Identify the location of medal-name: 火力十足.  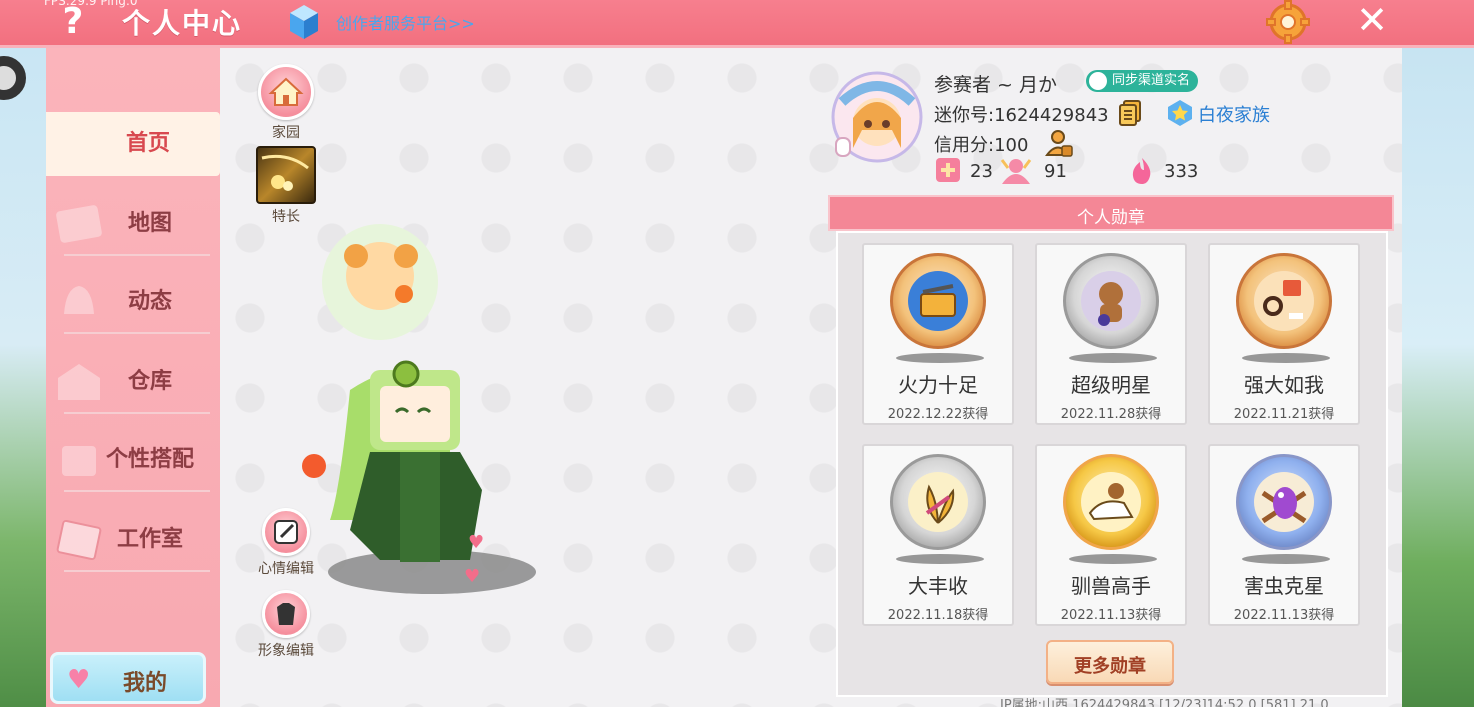
(938, 385).